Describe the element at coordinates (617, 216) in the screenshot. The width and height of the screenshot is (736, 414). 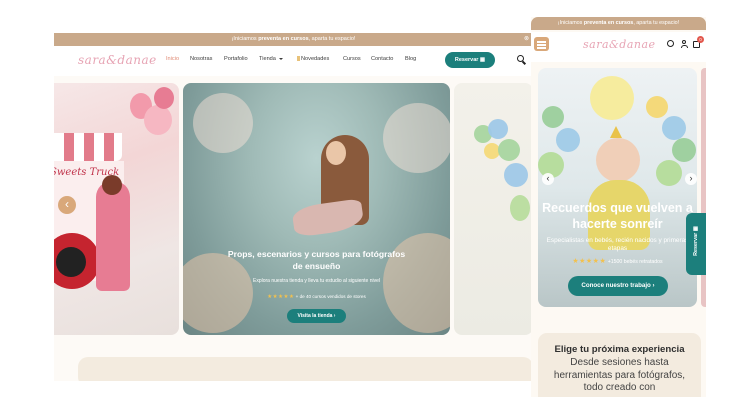
I see `hero-title: Recuerdos que vuelven a hacerte sonreír` at that location.